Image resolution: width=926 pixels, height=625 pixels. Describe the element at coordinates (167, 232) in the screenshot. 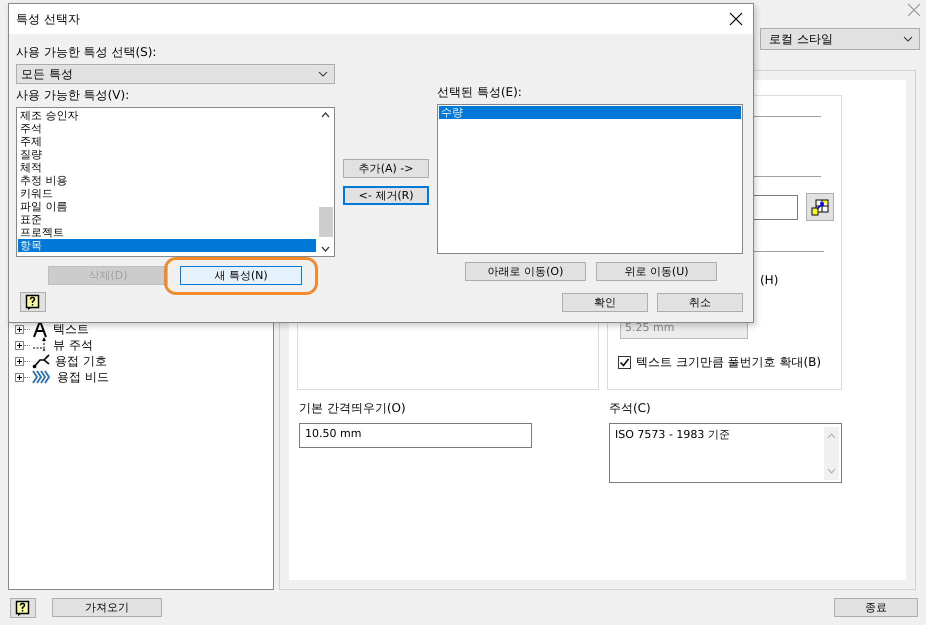

I see `list-item: 프로젝트` at that location.